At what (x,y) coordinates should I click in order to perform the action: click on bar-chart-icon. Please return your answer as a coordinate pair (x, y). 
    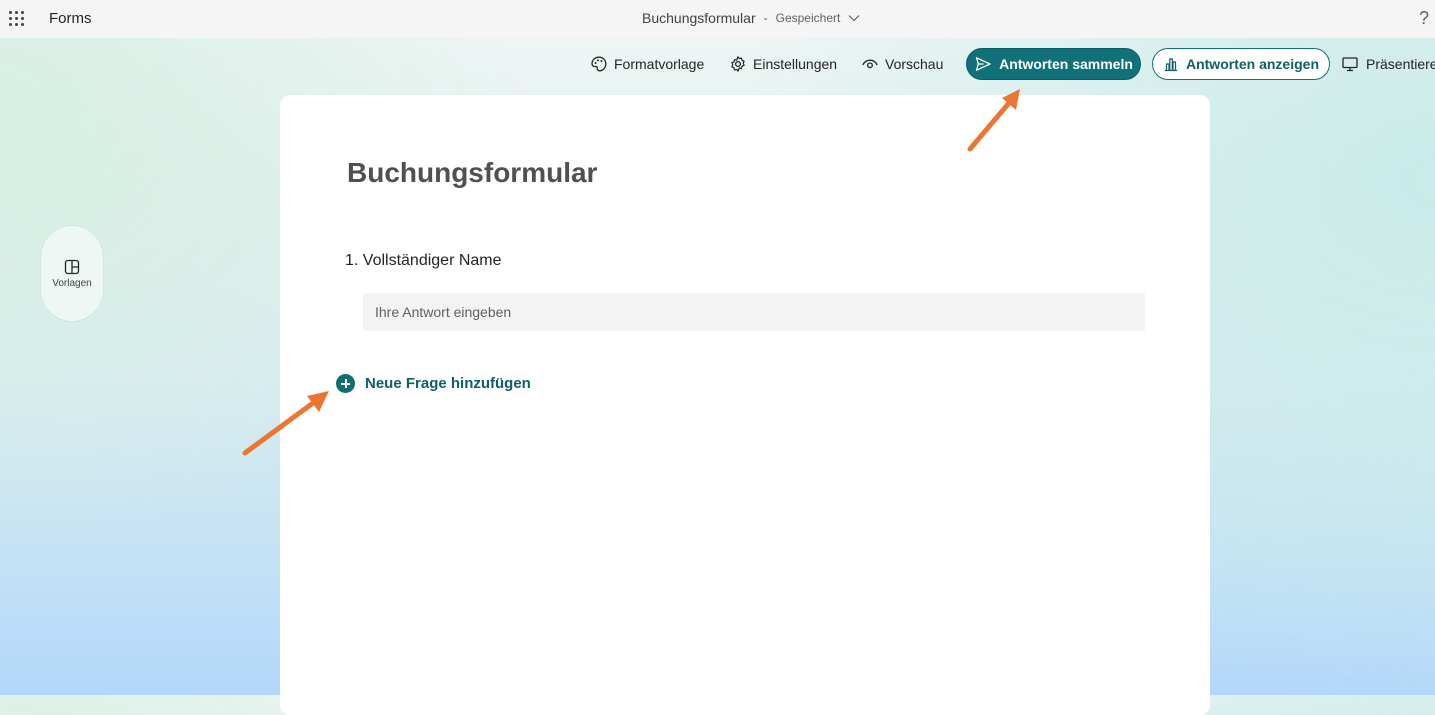
    Looking at the image, I should click on (1170, 65).